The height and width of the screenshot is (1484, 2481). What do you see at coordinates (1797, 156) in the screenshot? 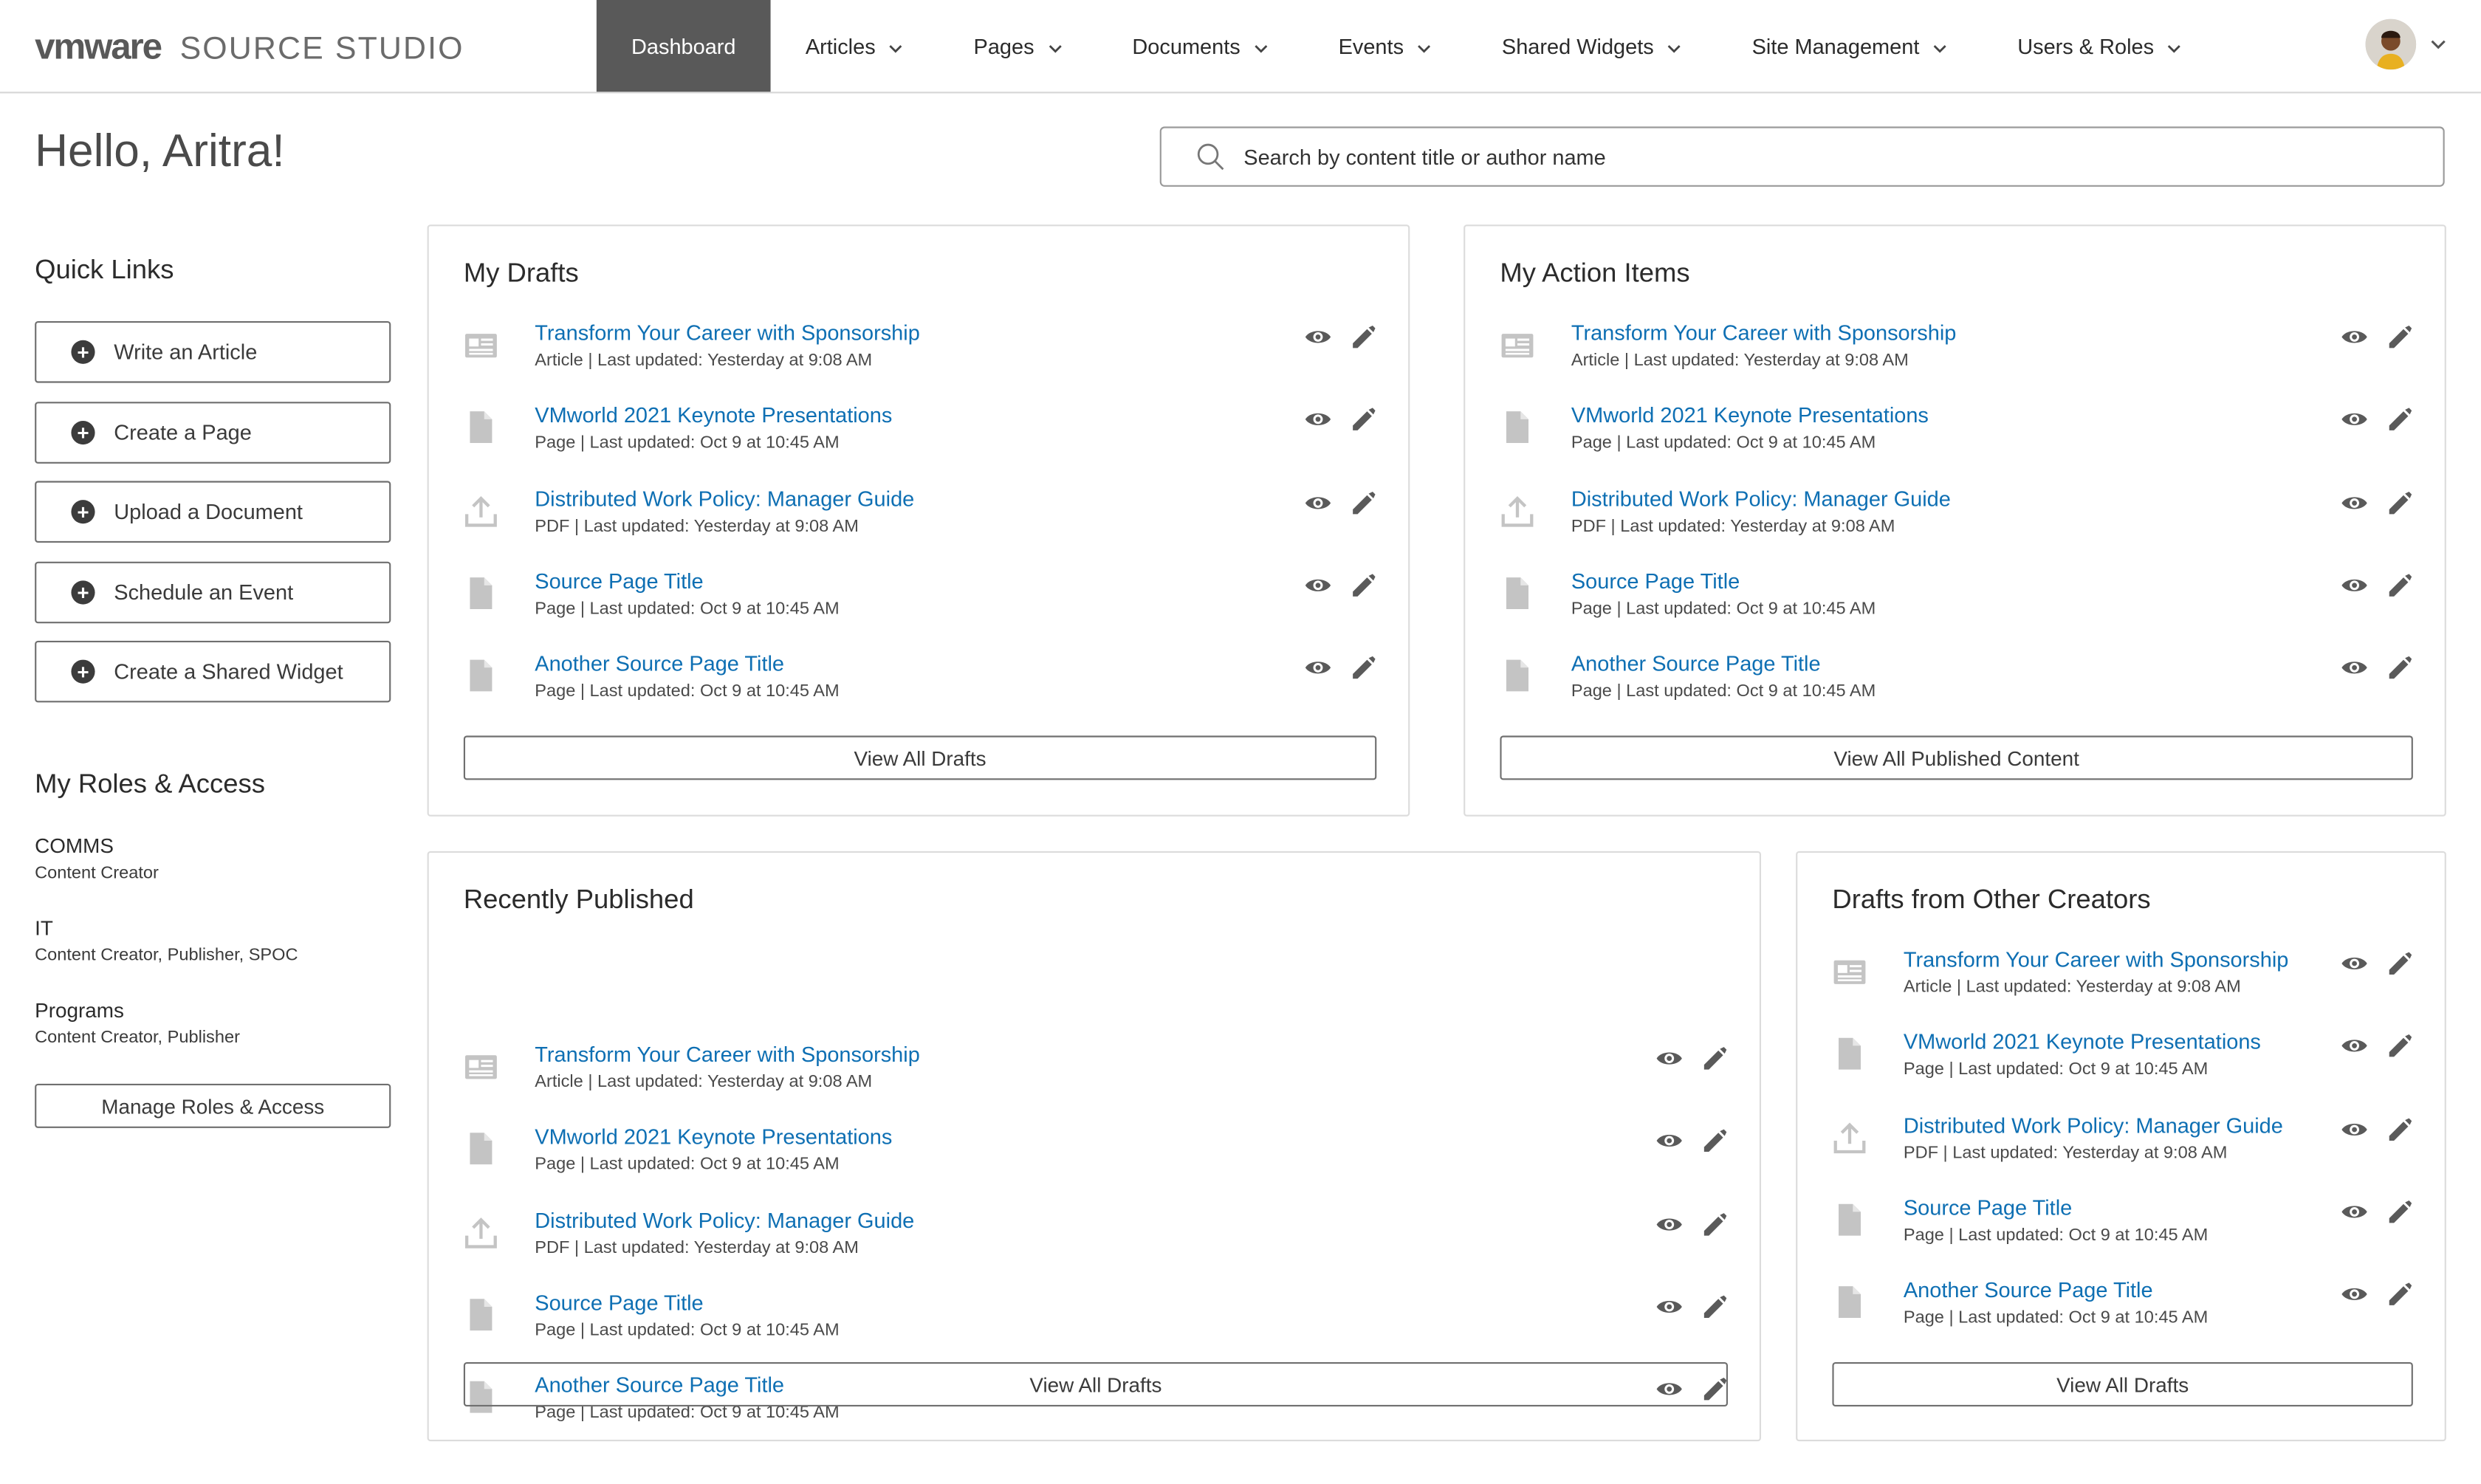
I see `search-input` at bounding box center [1797, 156].